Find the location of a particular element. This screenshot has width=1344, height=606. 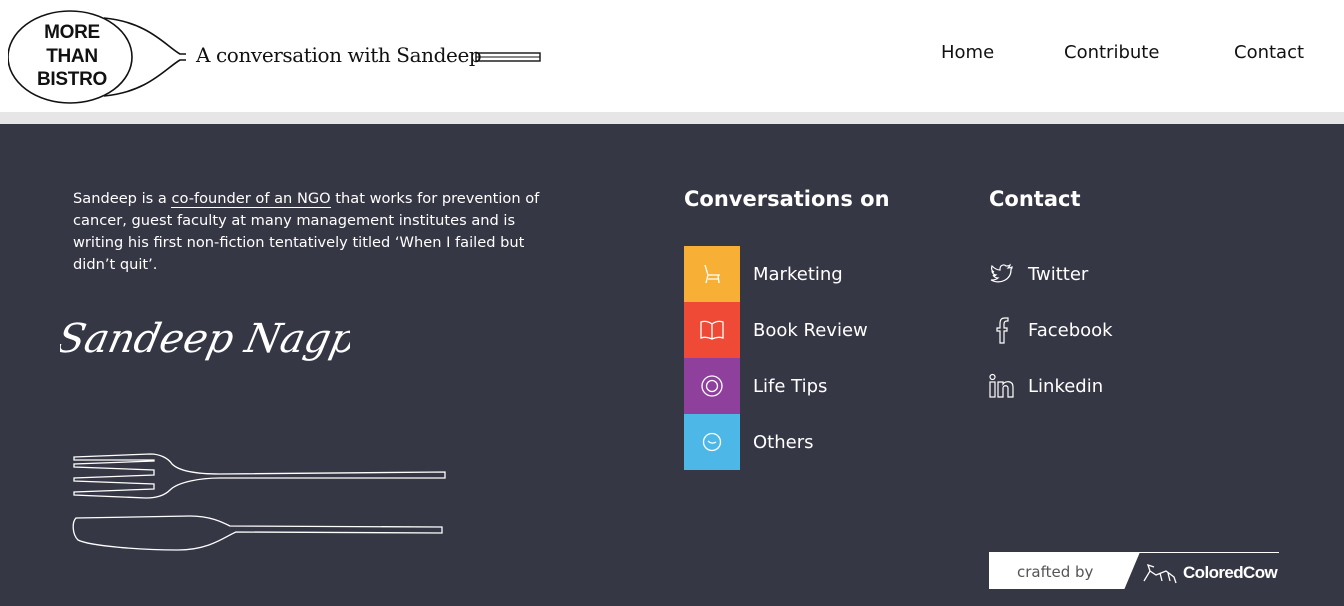

book-icon is located at coordinates (712, 330).